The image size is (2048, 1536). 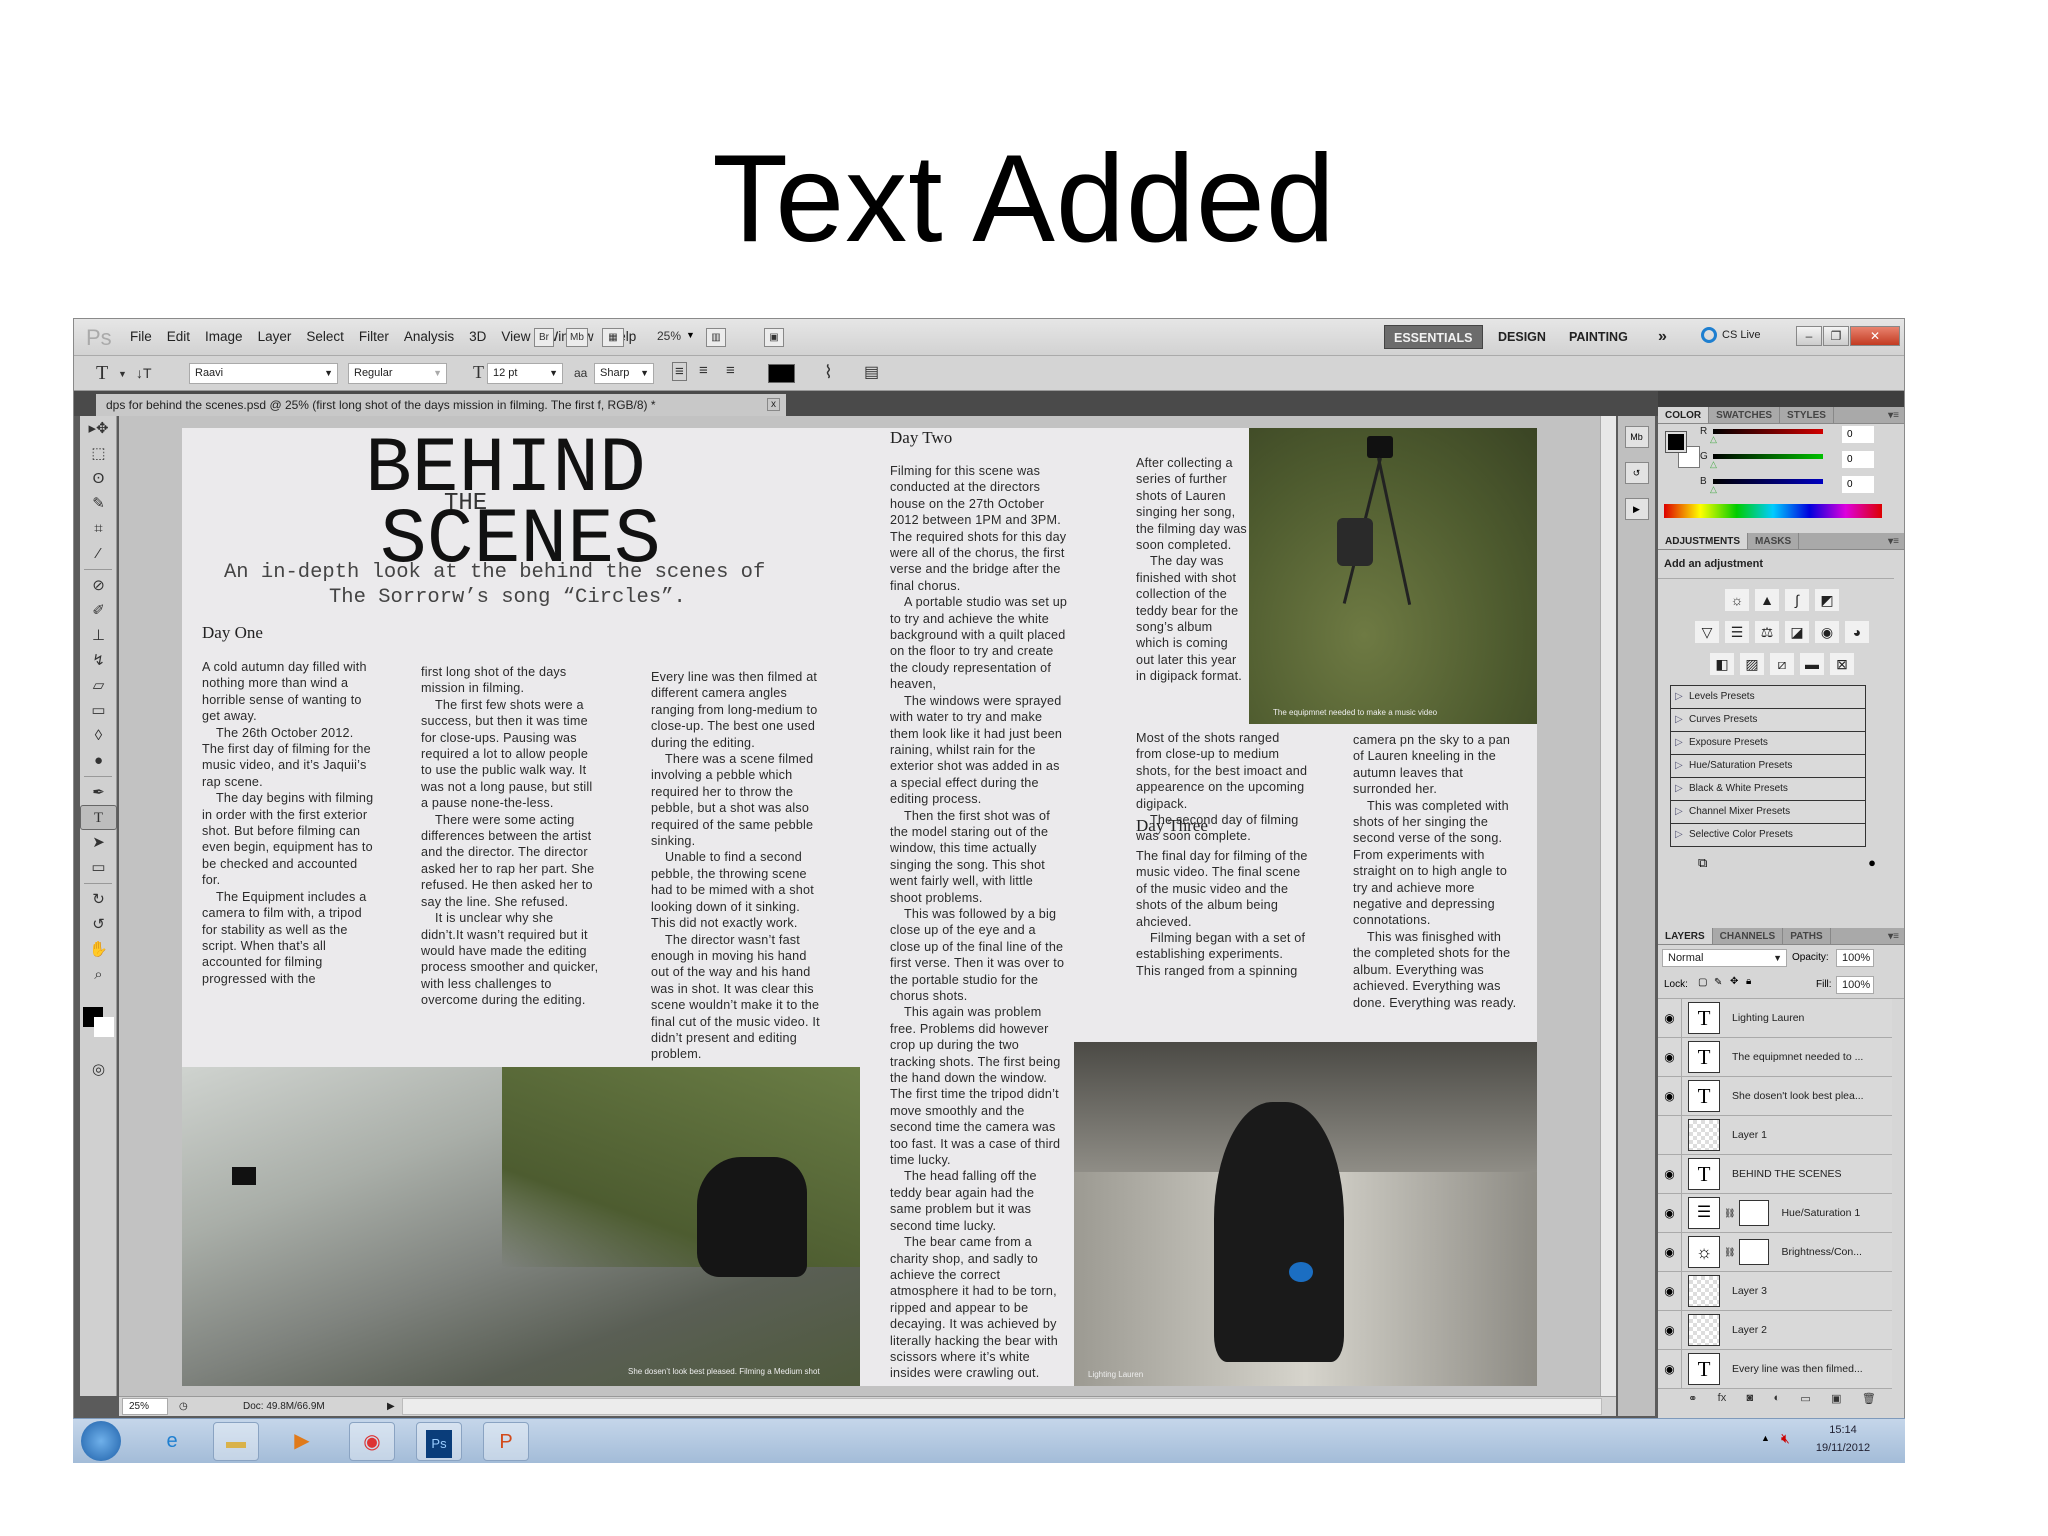 I want to click on file-explorer-icon: ▬, so click(x=236, y=1441).